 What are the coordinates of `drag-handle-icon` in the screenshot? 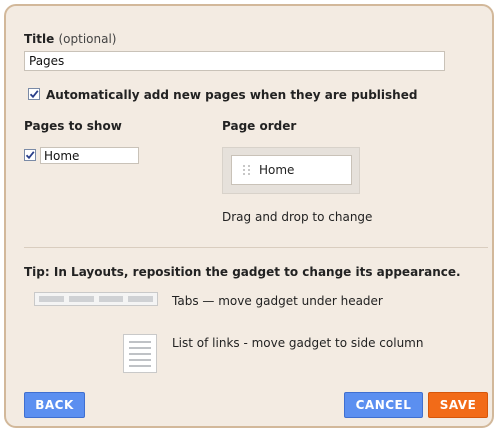 It's located at (247, 171).